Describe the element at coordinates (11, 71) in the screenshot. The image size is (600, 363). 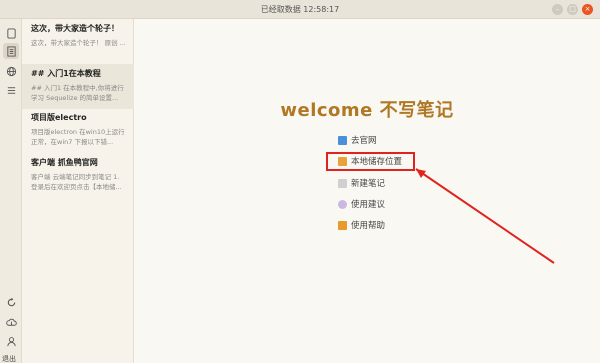
I see `globe-icon` at that location.